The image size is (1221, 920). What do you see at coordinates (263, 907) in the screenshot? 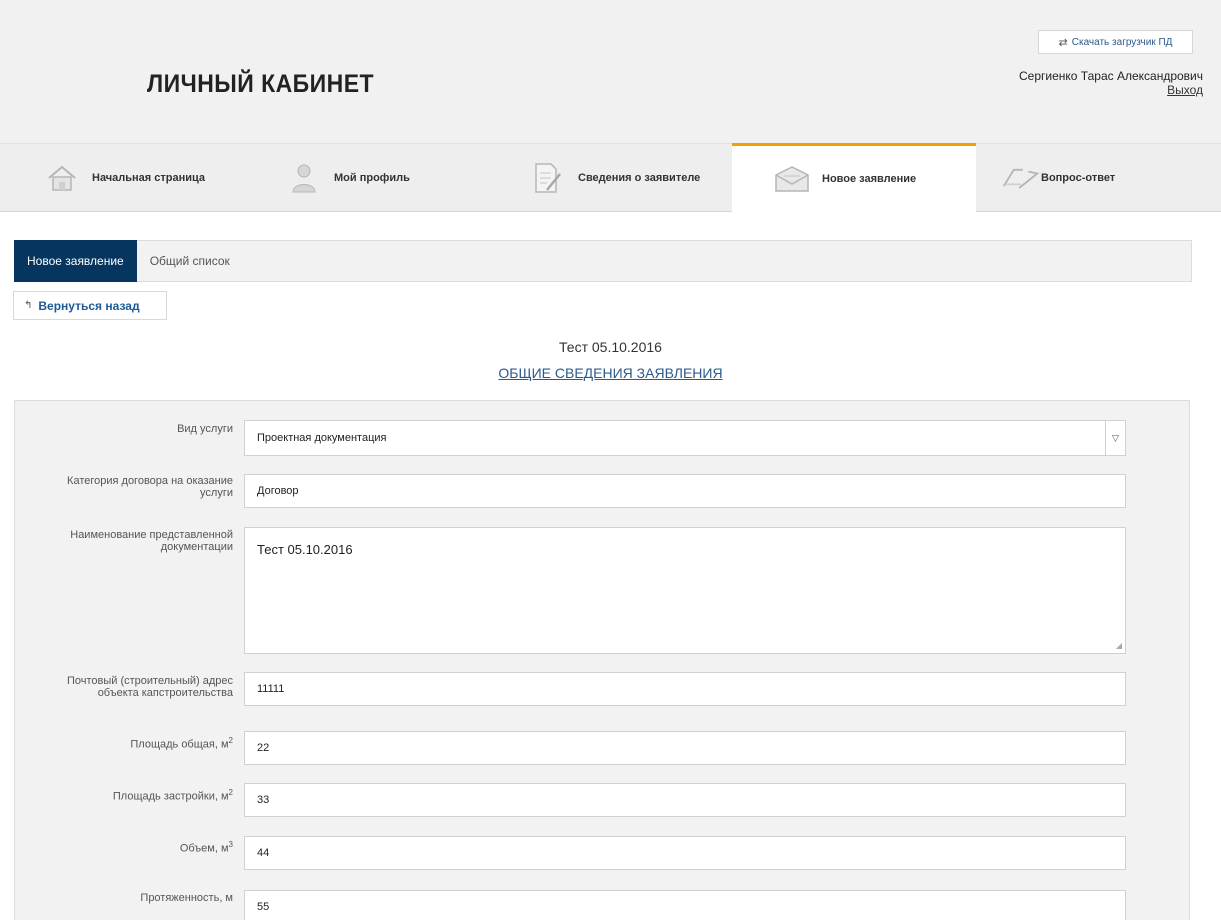
I see `length-value: 55` at bounding box center [263, 907].